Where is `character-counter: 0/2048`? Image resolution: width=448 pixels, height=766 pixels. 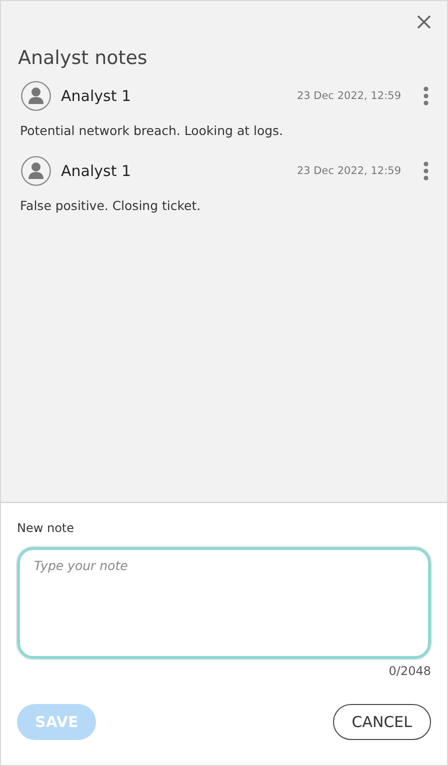 character-counter: 0/2048 is located at coordinates (409, 671).